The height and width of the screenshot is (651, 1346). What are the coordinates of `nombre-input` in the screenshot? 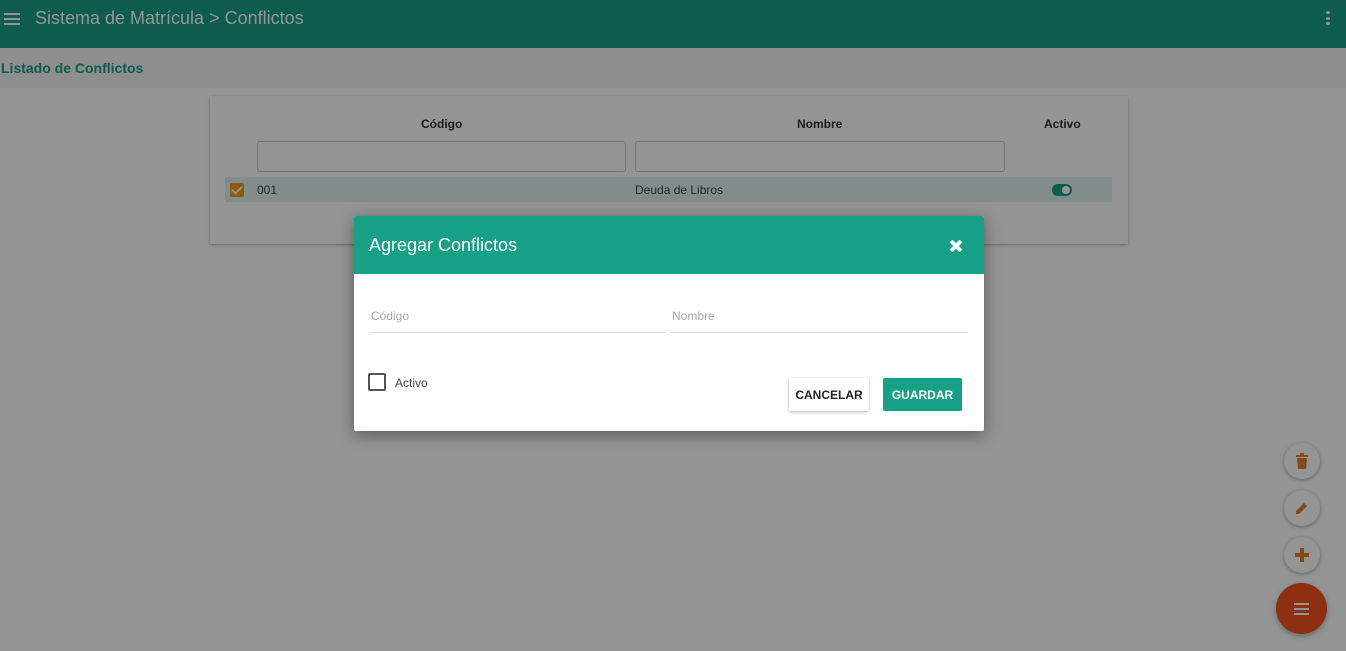 It's located at (819, 316).